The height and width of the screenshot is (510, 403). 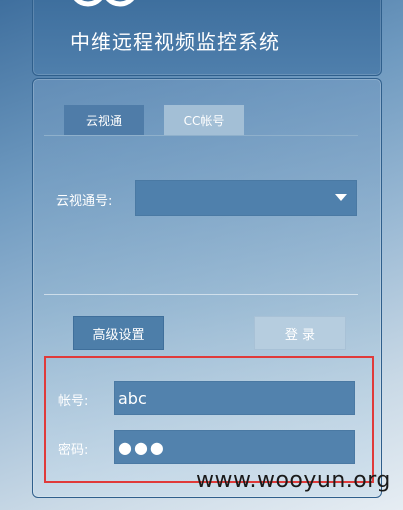 I want to click on app-title: 中维远程视频监控系统, so click(x=175, y=42).